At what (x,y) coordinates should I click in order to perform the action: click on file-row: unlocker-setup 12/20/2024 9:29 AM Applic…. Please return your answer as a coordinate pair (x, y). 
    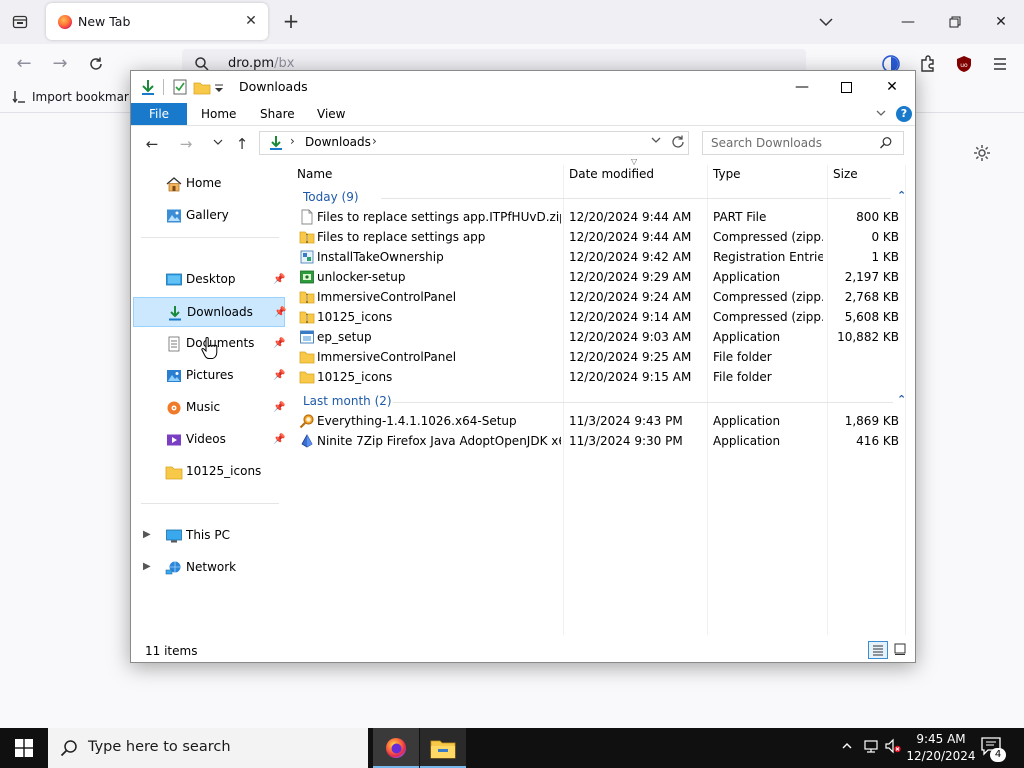
    Looking at the image, I should click on (602, 277).